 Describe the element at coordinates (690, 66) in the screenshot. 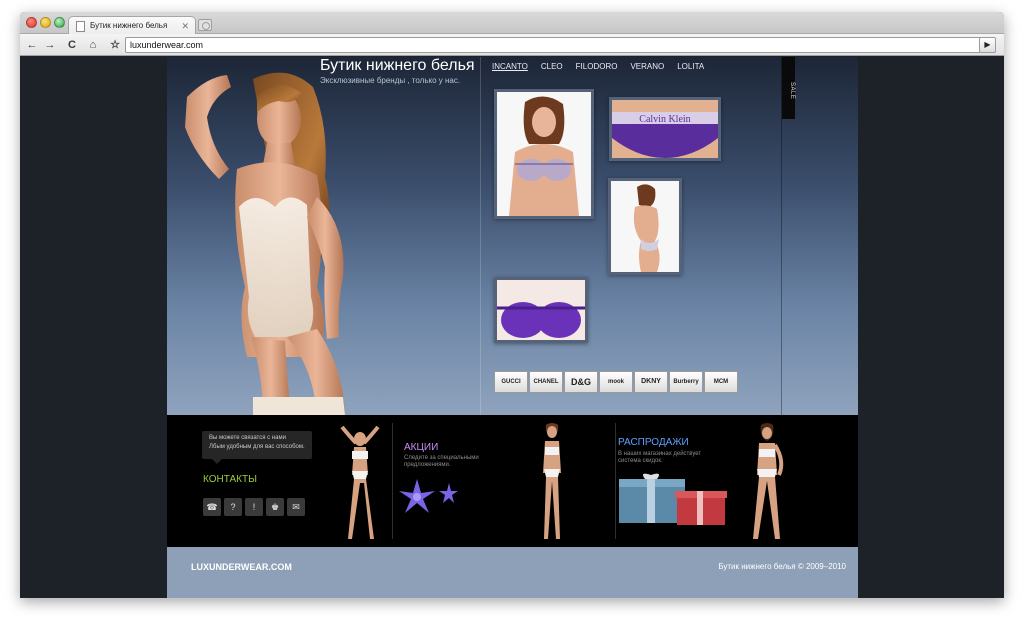

I see `nav-item-lolita: LOLITA` at that location.